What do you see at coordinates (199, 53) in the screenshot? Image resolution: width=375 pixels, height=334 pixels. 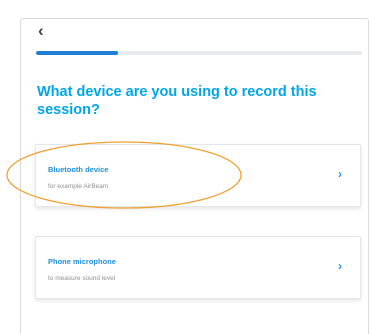 I see `progress-bar` at bounding box center [199, 53].